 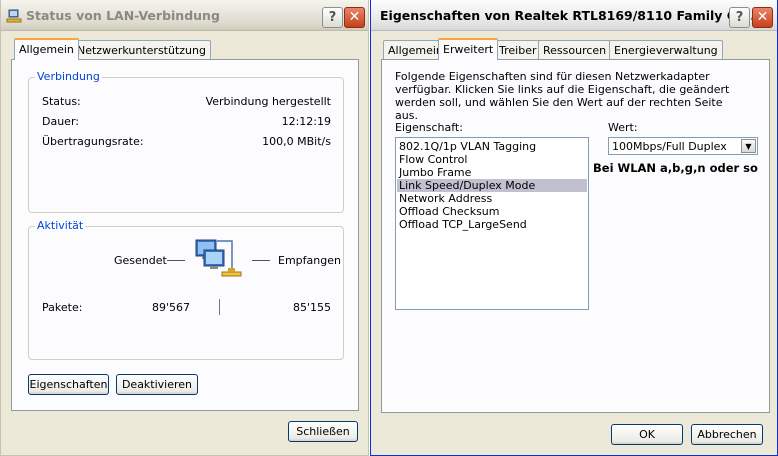 I want to click on verbindung-title: Verbindung, so click(x=68, y=76).